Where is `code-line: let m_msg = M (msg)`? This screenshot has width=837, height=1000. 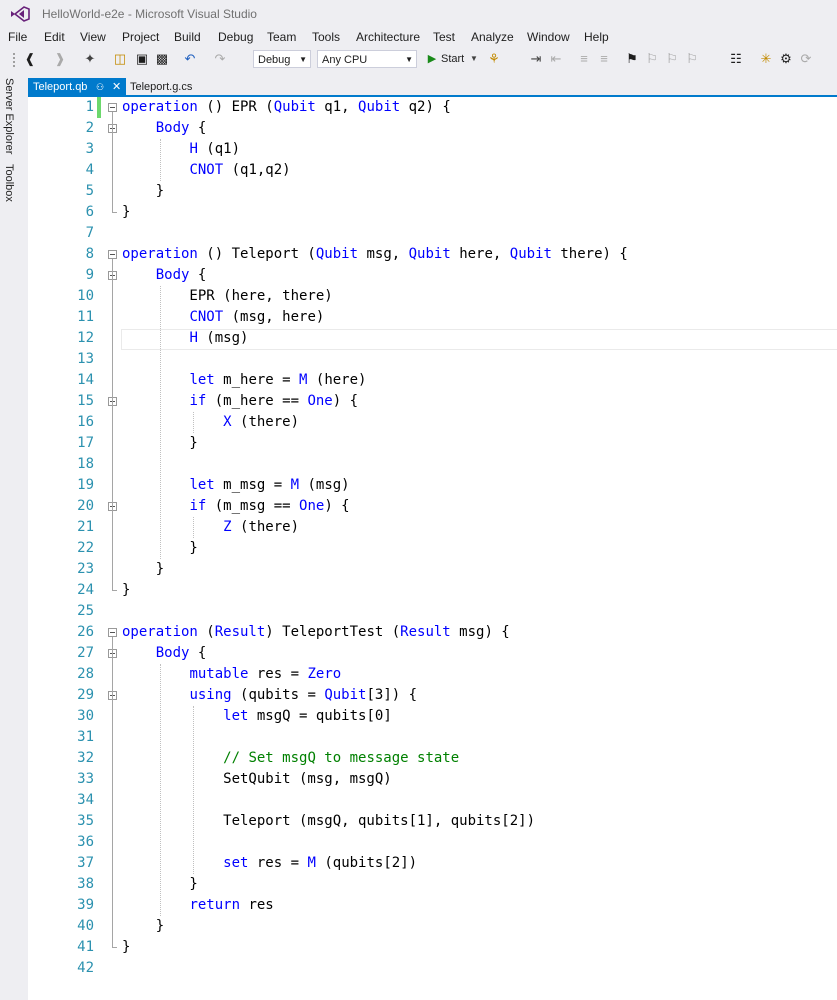
code-line: let m_msg = M (msg) is located at coordinates (236, 485).